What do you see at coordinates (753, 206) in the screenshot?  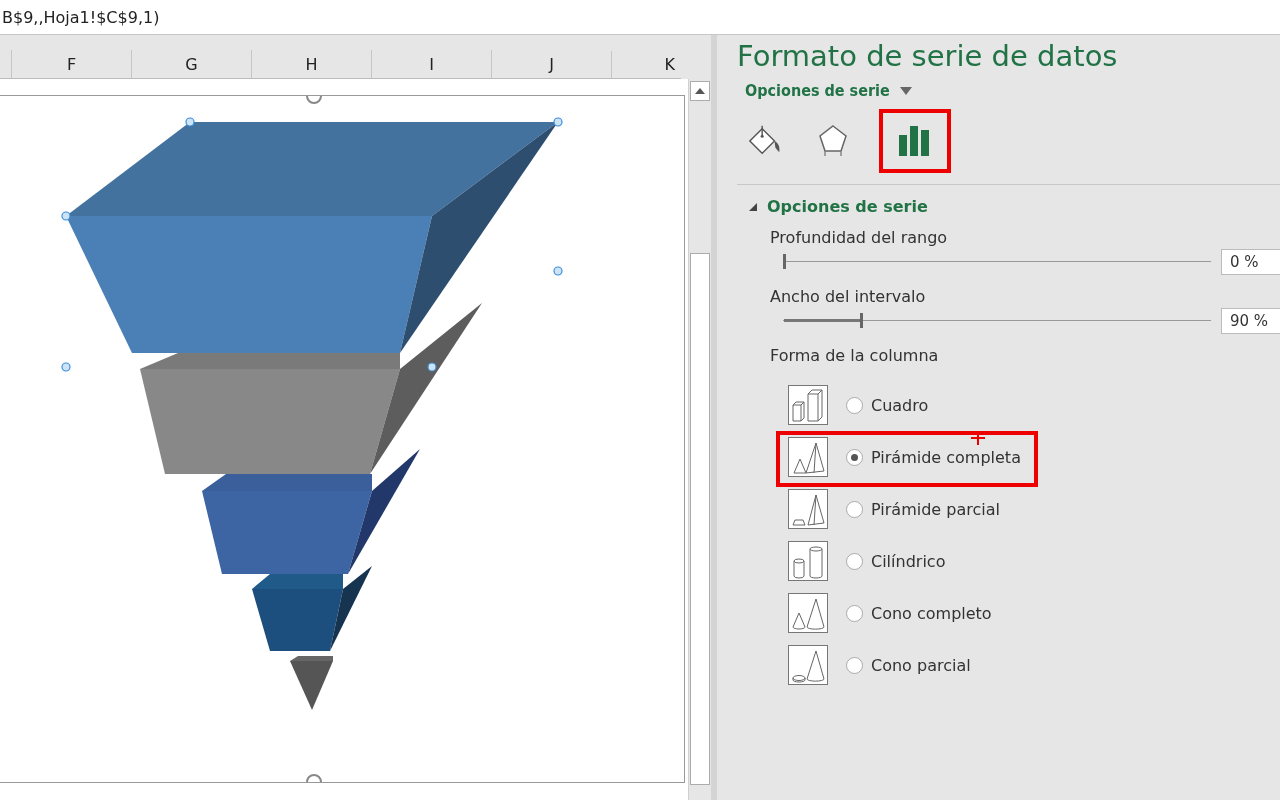 I see `expand-triangle-icon` at bounding box center [753, 206].